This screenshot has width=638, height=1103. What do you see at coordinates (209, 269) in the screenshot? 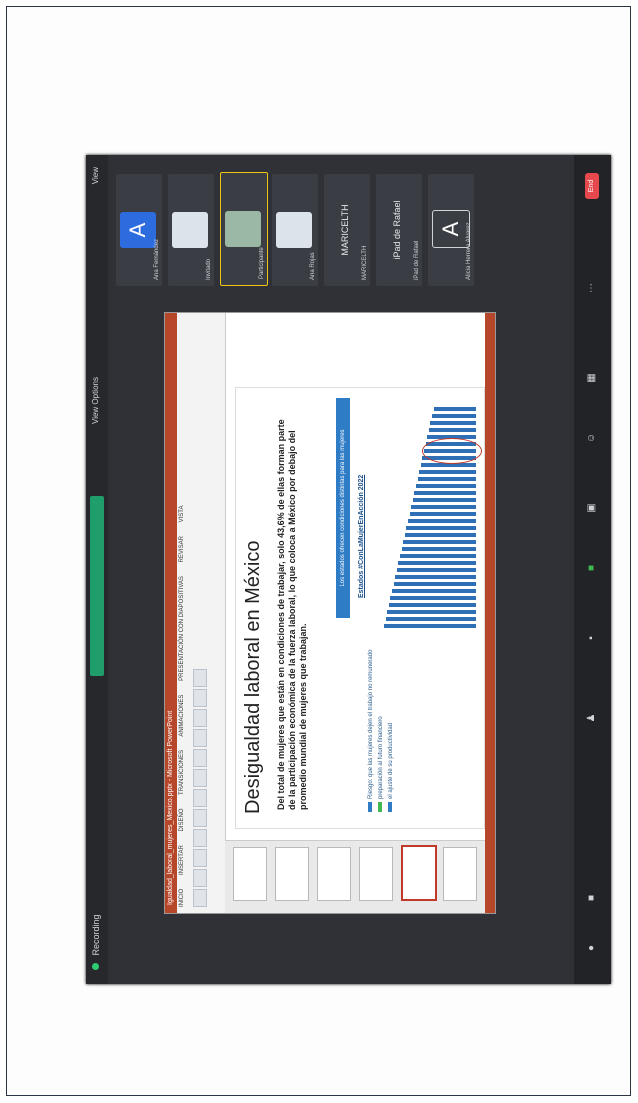
I see `participant-name: Invitado` at bounding box center [209, 269].